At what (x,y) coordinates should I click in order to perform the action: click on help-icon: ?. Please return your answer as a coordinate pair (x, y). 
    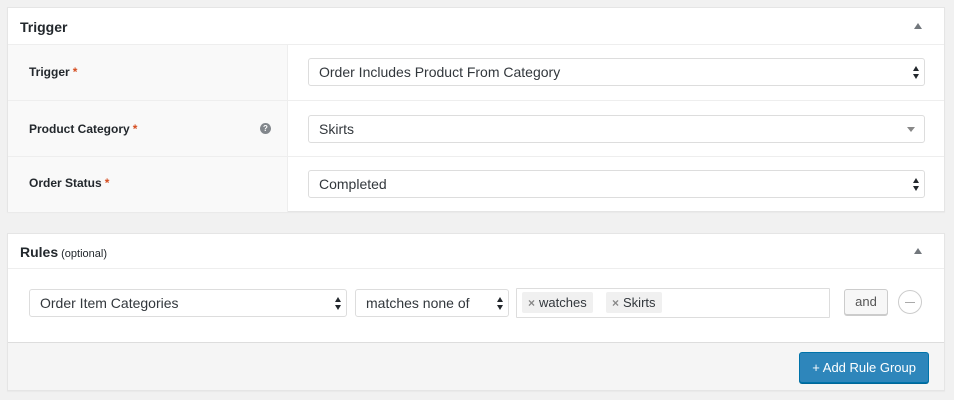
    Looking at the image, I should click on (265, 128).